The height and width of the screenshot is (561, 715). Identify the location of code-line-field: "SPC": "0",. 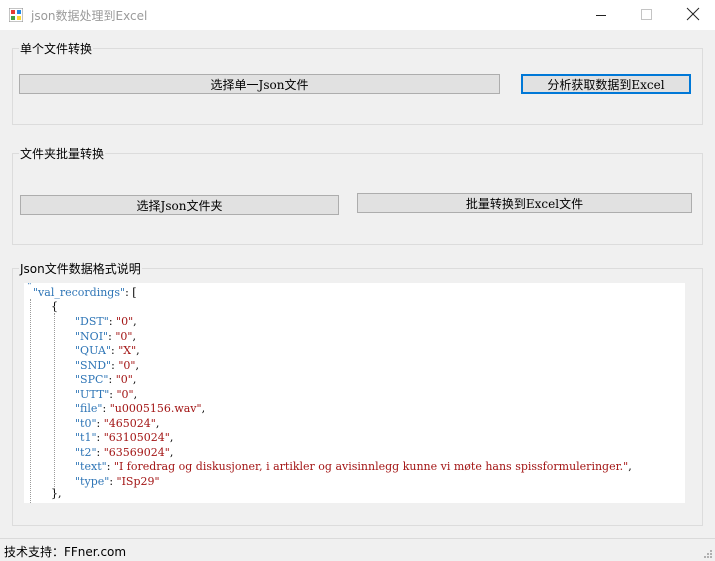
(106, 379).